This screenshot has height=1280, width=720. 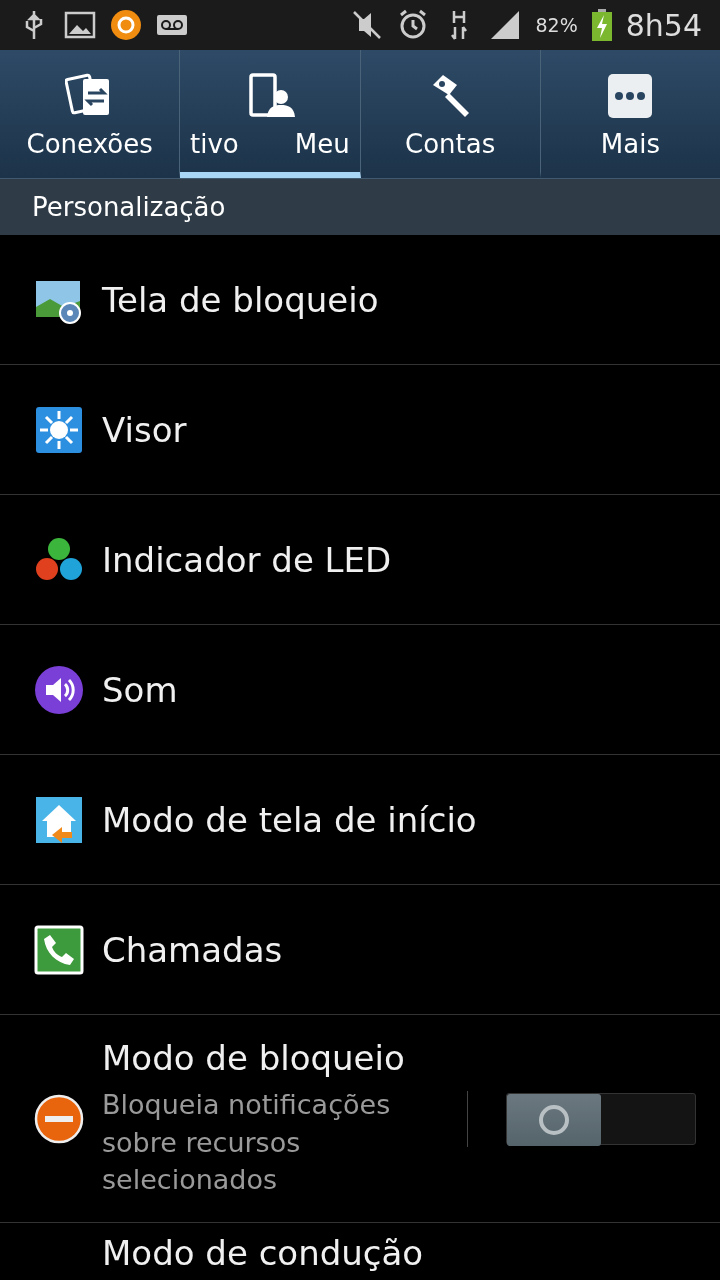 I want to click on brightness-icon, so click(x=59, y=429).